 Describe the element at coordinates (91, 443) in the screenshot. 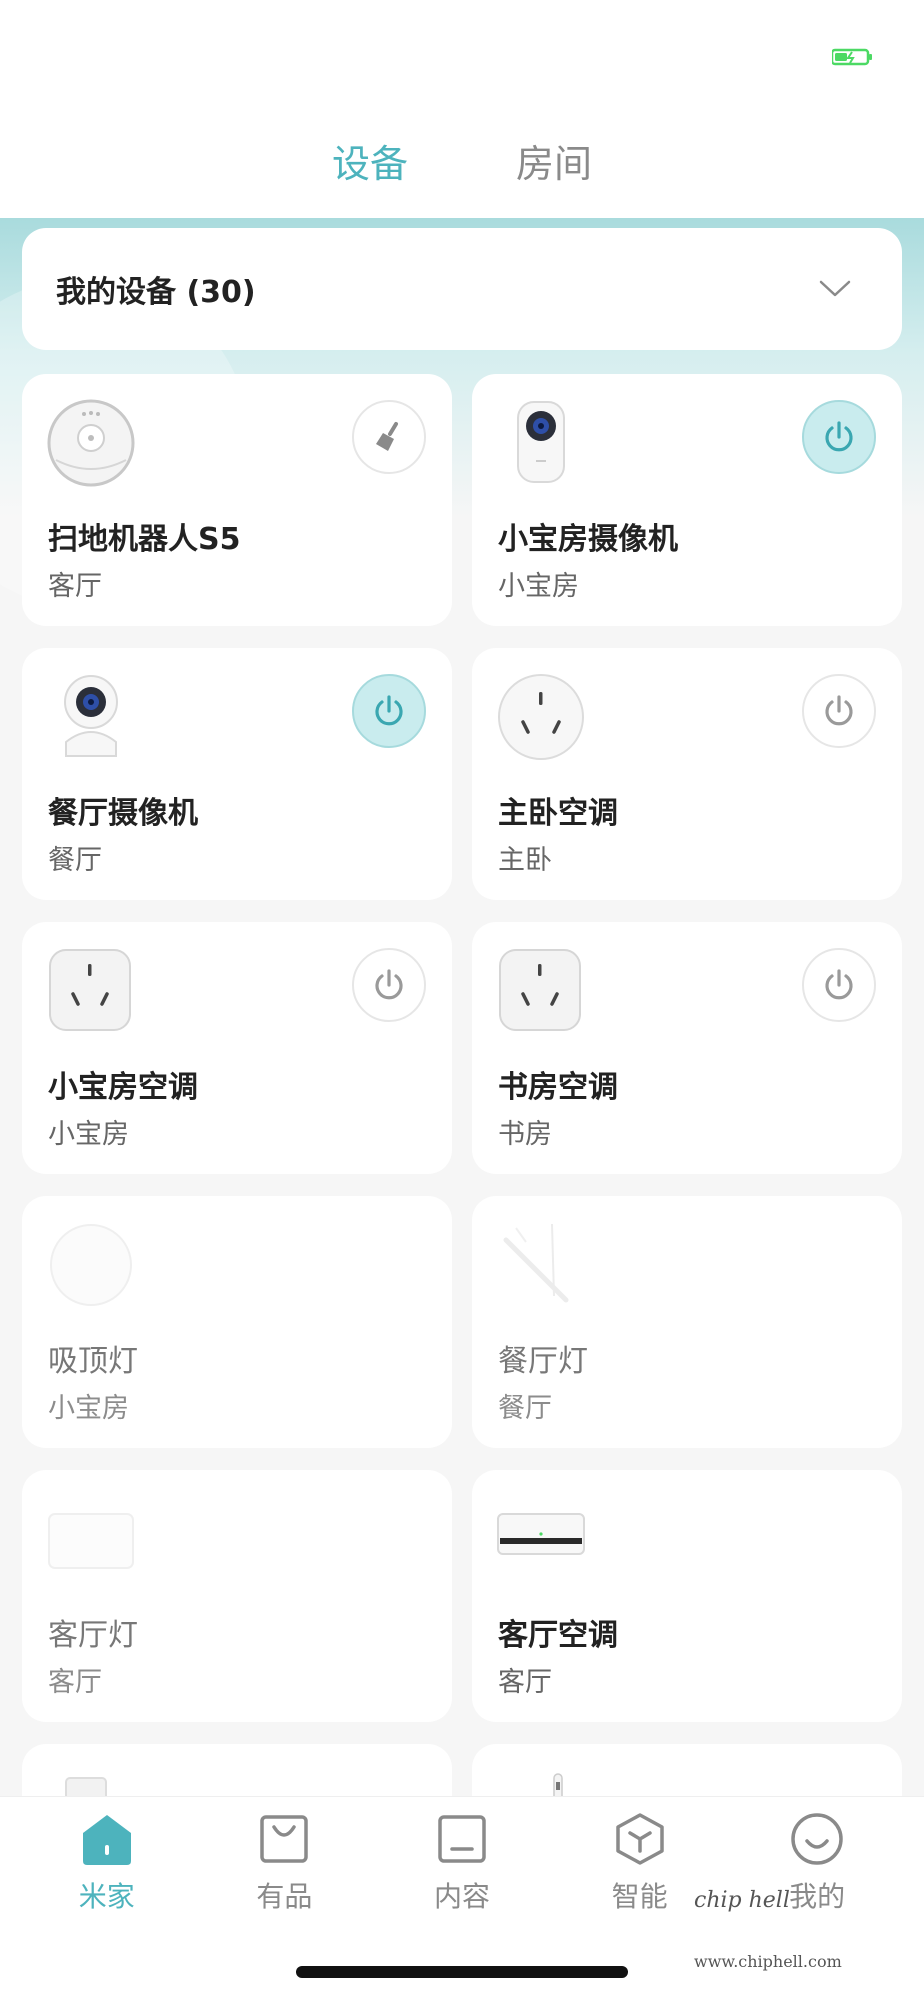

I see `robot-vacuum-icon` at that location.